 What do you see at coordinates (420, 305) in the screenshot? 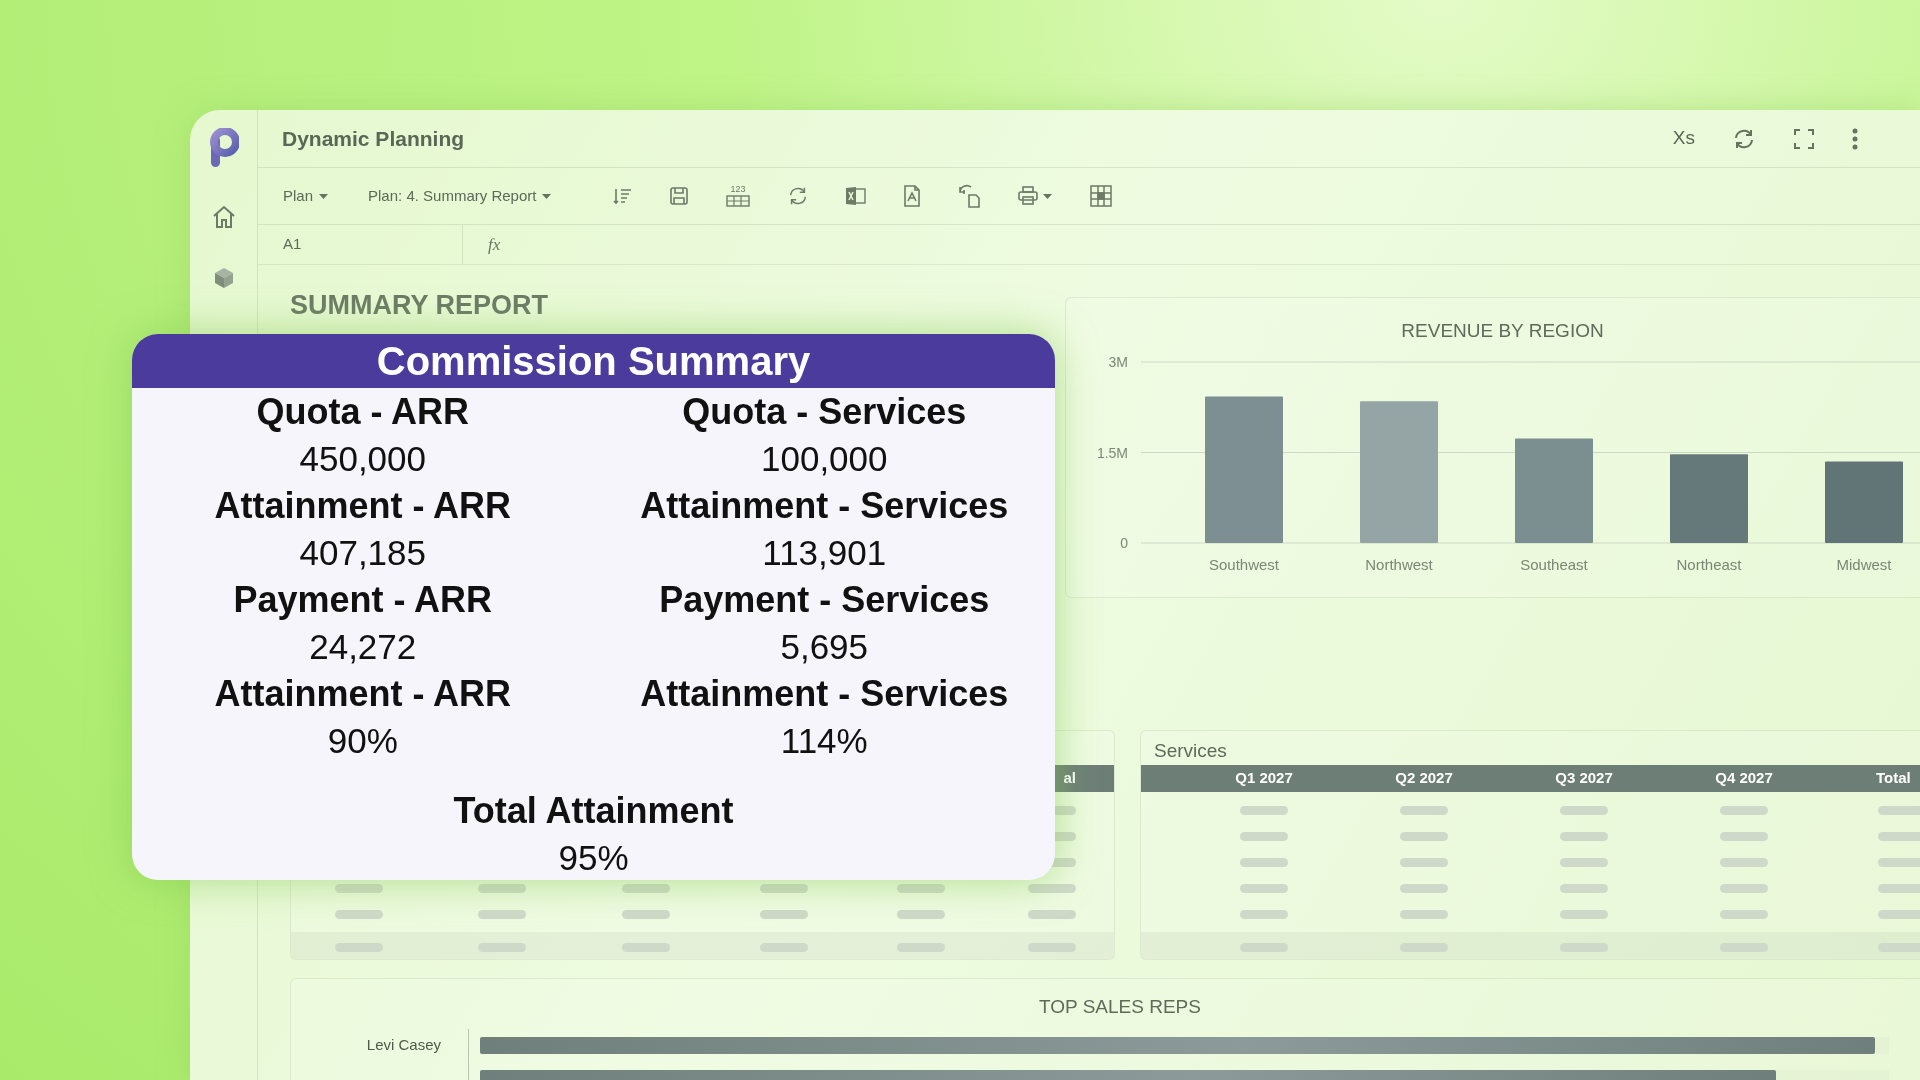
I see `report-title: SUMMARY REPORT` at bounding box center [420, 305].